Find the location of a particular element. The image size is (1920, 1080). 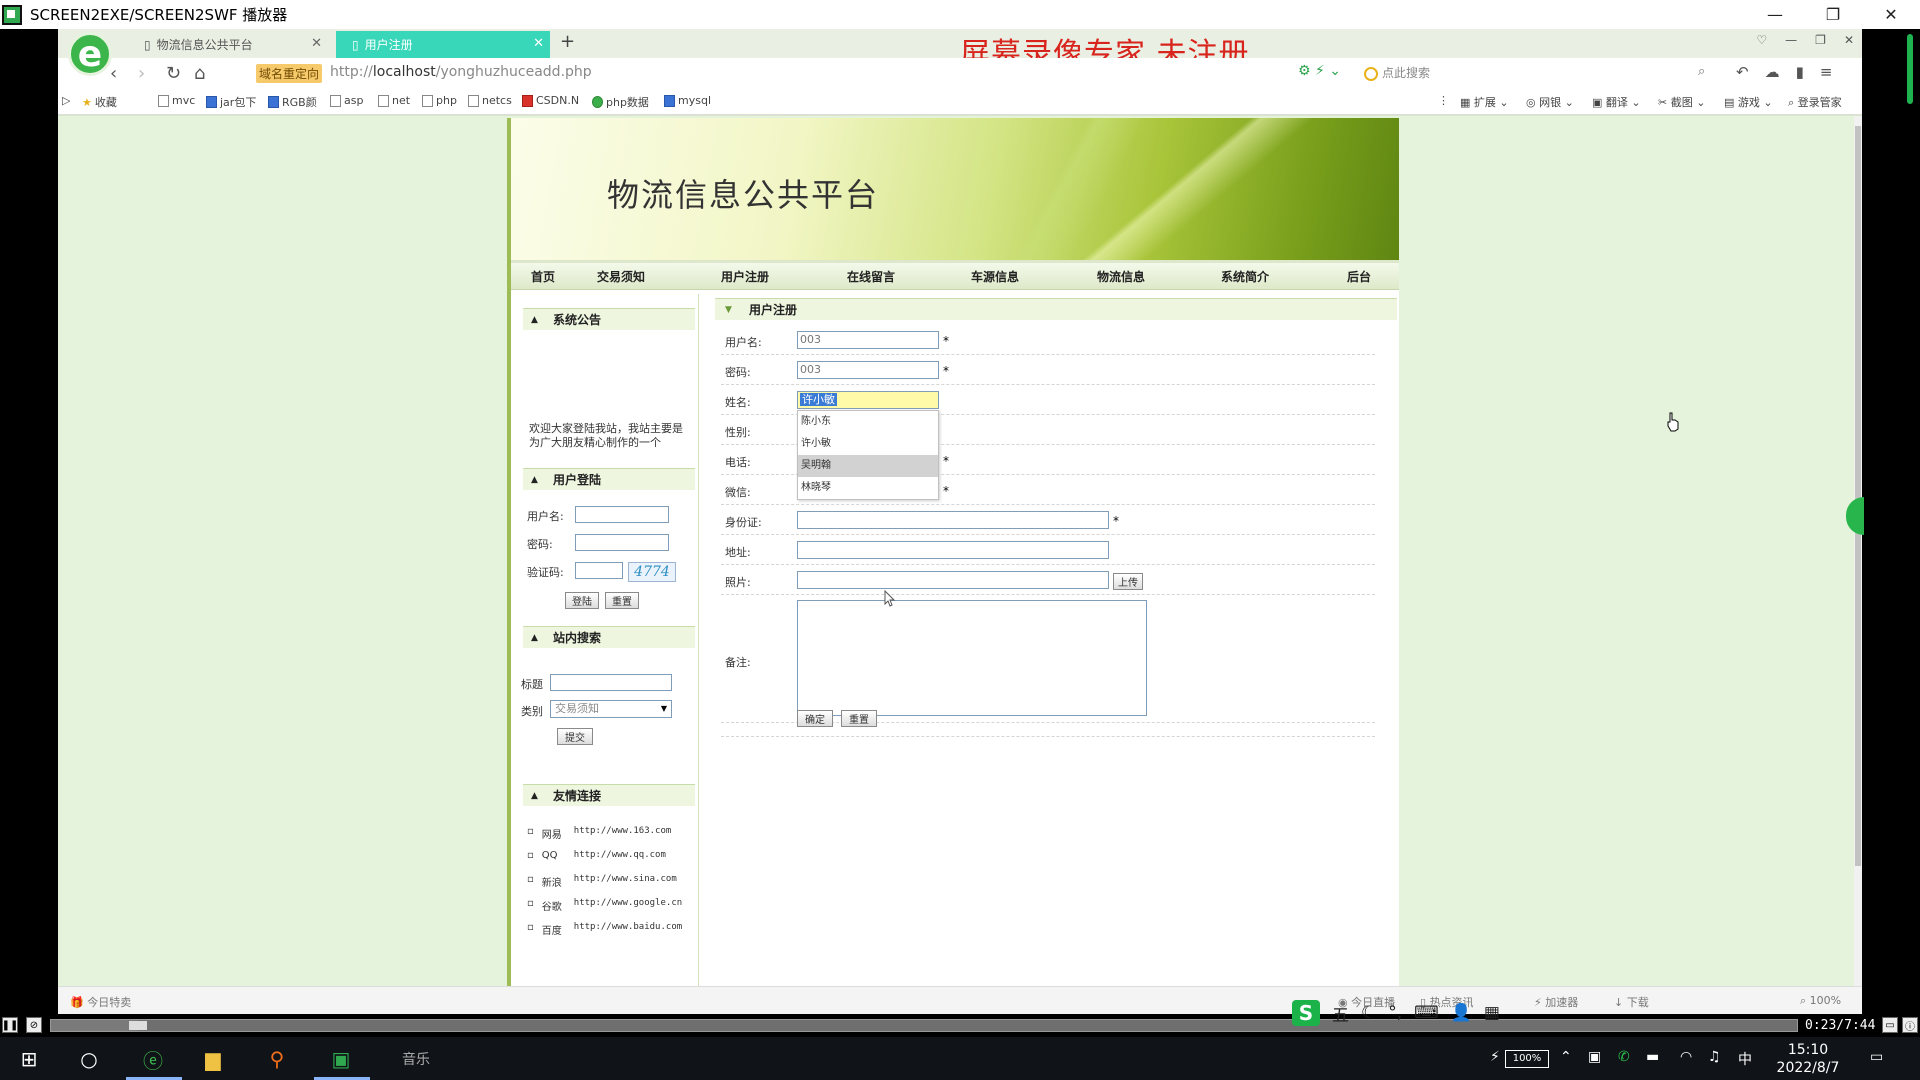

username-input: 003 is located at coordinates (868, 340).